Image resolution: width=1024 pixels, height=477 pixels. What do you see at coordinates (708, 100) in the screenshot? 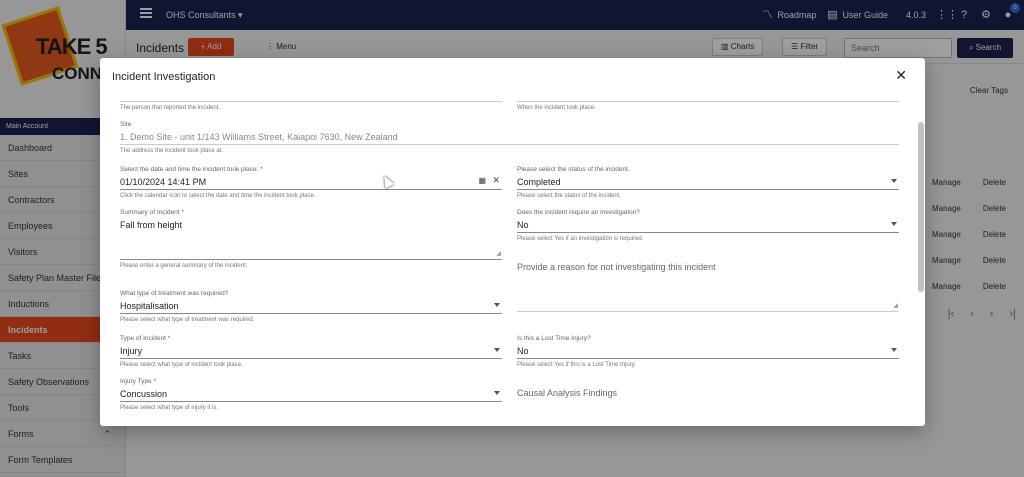
I see `incident-time-field: When the incident took place.` at bounding box center [708, 100].